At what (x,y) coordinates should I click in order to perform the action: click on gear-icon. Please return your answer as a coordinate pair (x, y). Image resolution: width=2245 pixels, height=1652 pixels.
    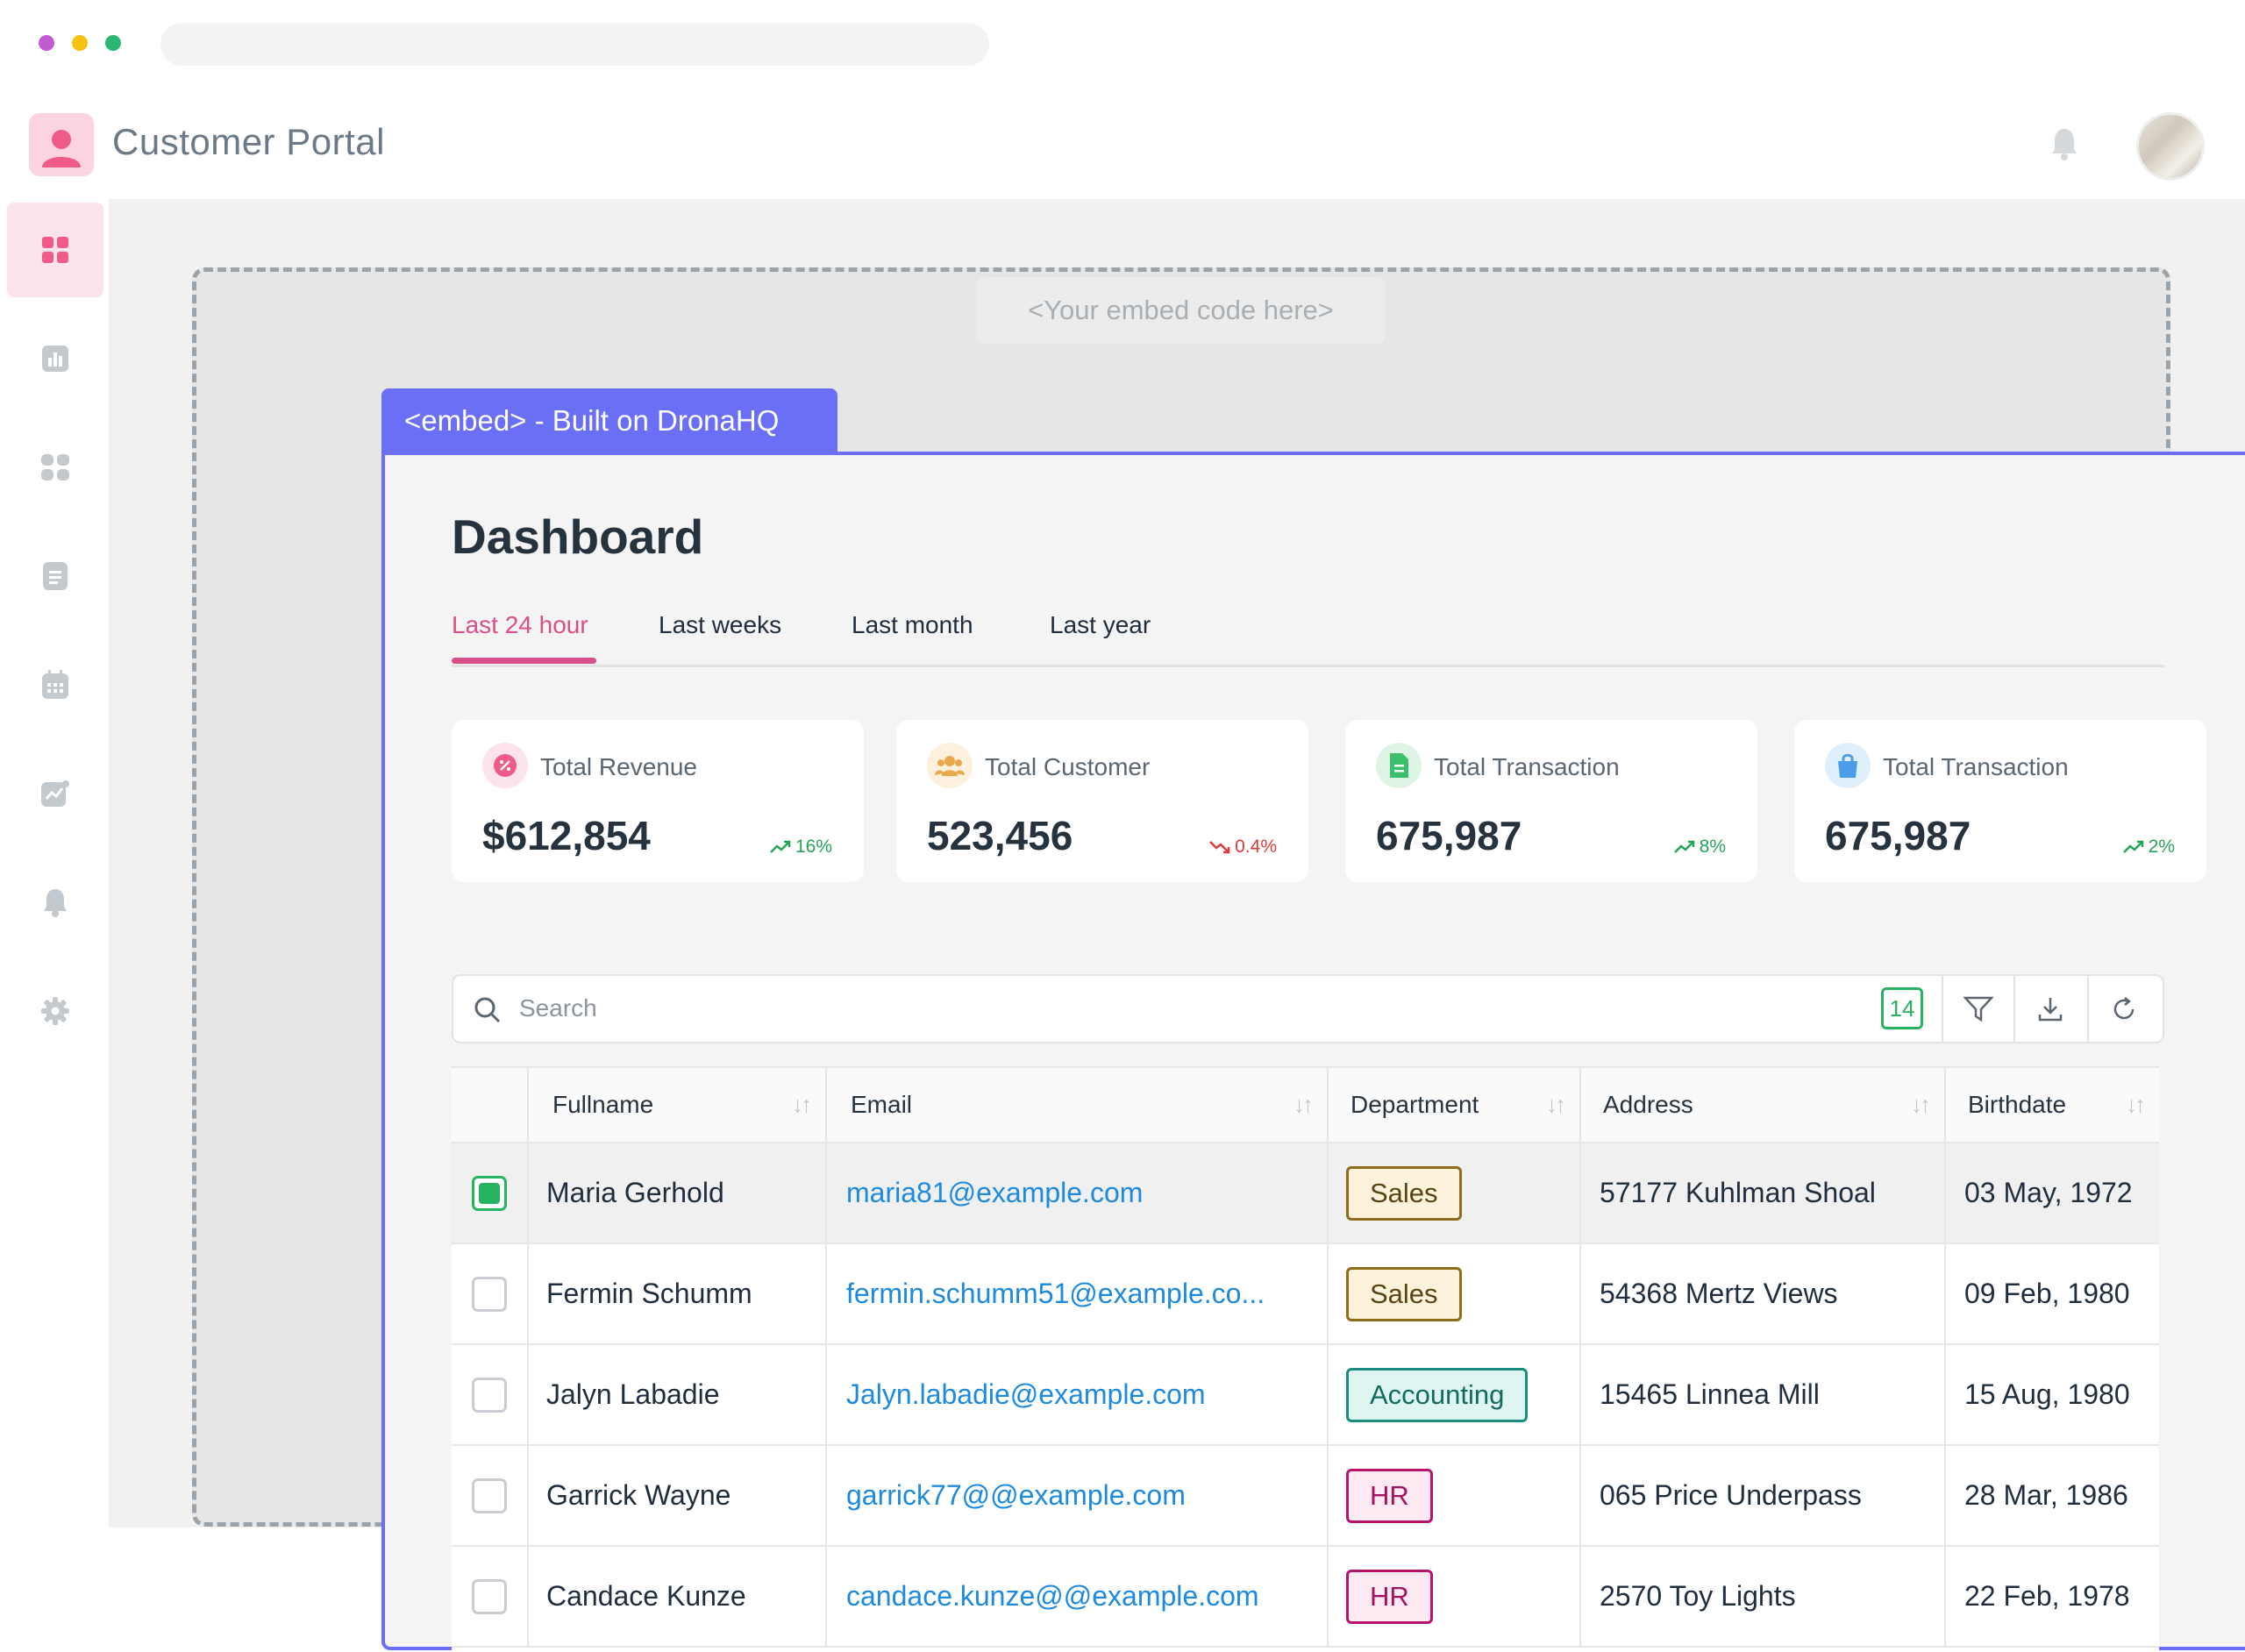
    Looking at the image, I should click on (55, 1011).